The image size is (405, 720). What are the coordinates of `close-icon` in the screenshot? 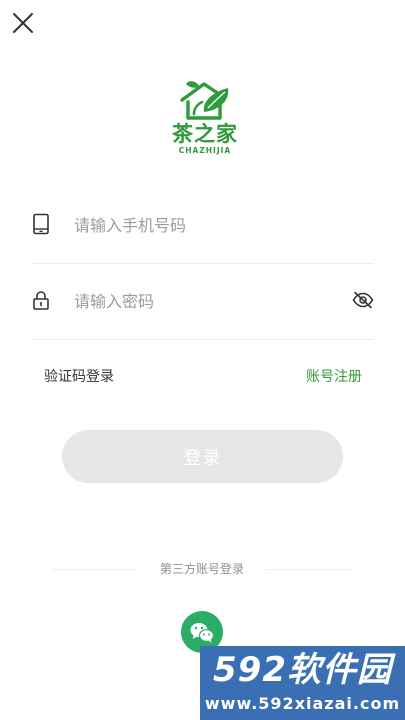 It's located at (23, 23).